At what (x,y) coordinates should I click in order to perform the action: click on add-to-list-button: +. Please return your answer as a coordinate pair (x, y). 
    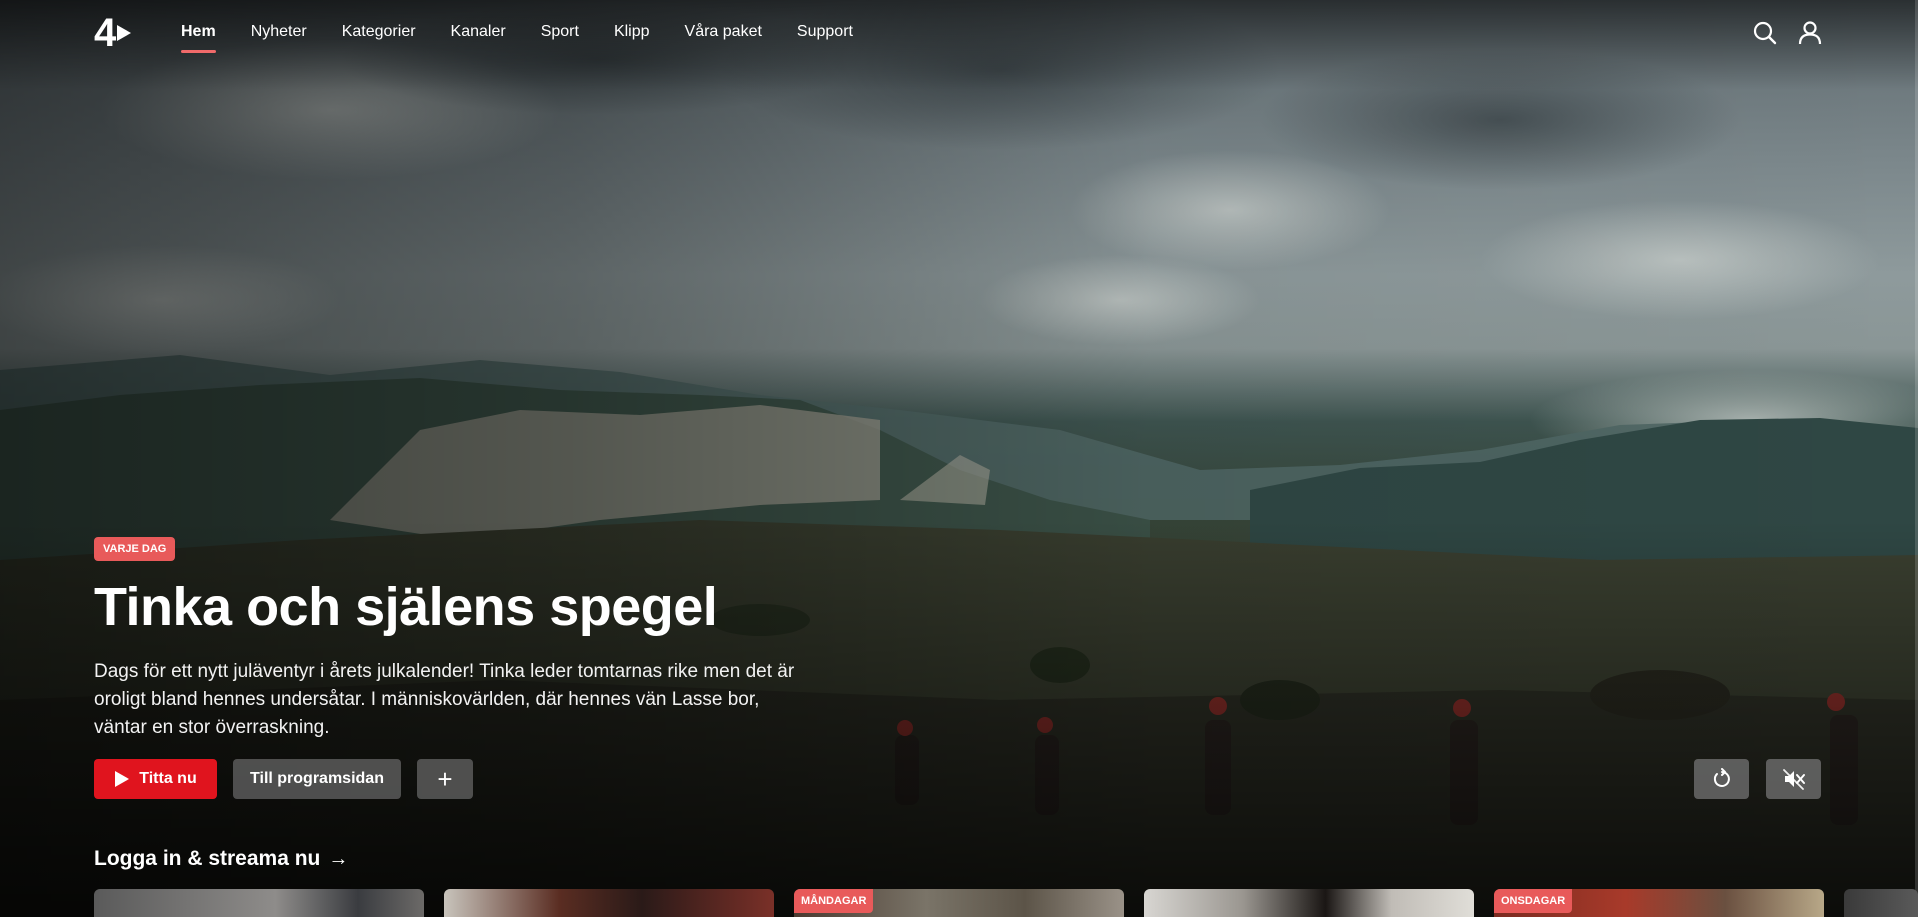
    Looking at the image, I should click on (445, 779).